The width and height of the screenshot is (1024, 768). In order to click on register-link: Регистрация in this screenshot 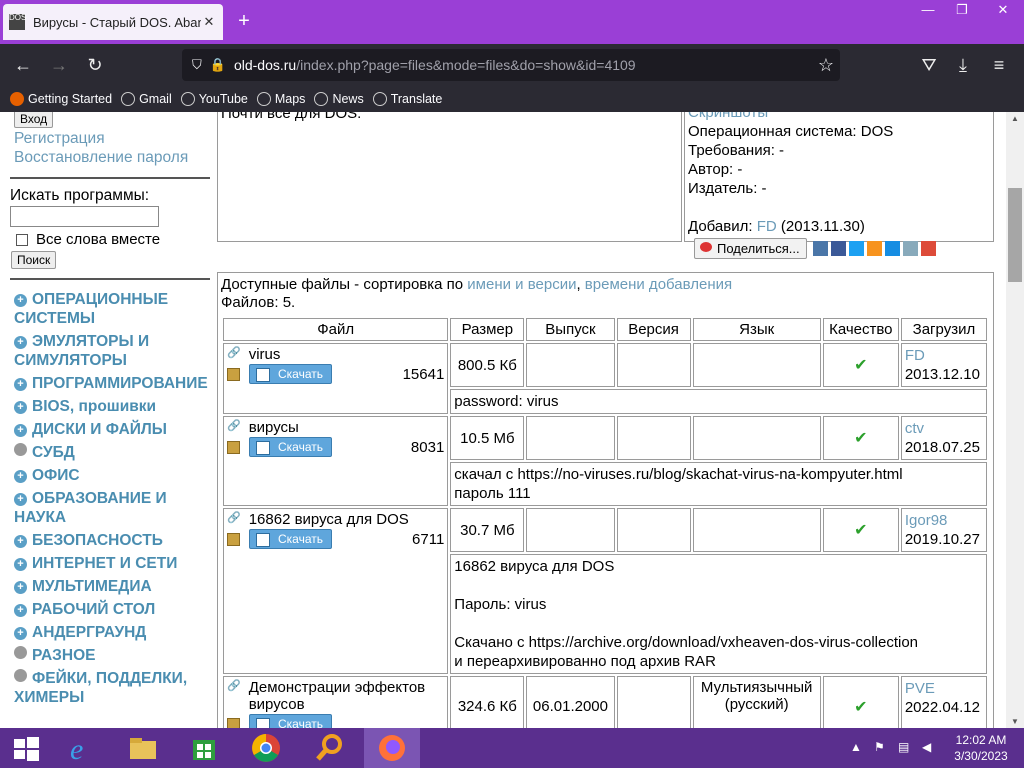, I will do `click(114, 139)`.